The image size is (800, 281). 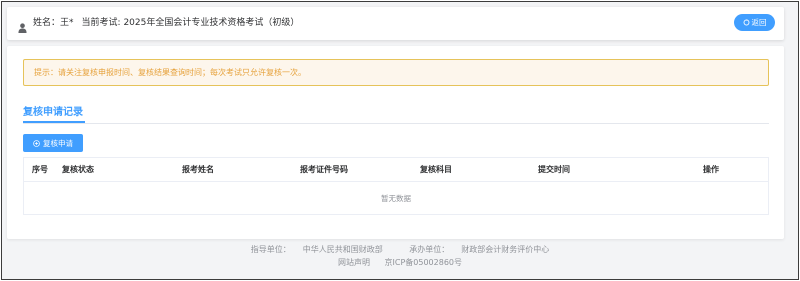 I want to click on column-header-actions: 操作, so click(x=711, y=169).